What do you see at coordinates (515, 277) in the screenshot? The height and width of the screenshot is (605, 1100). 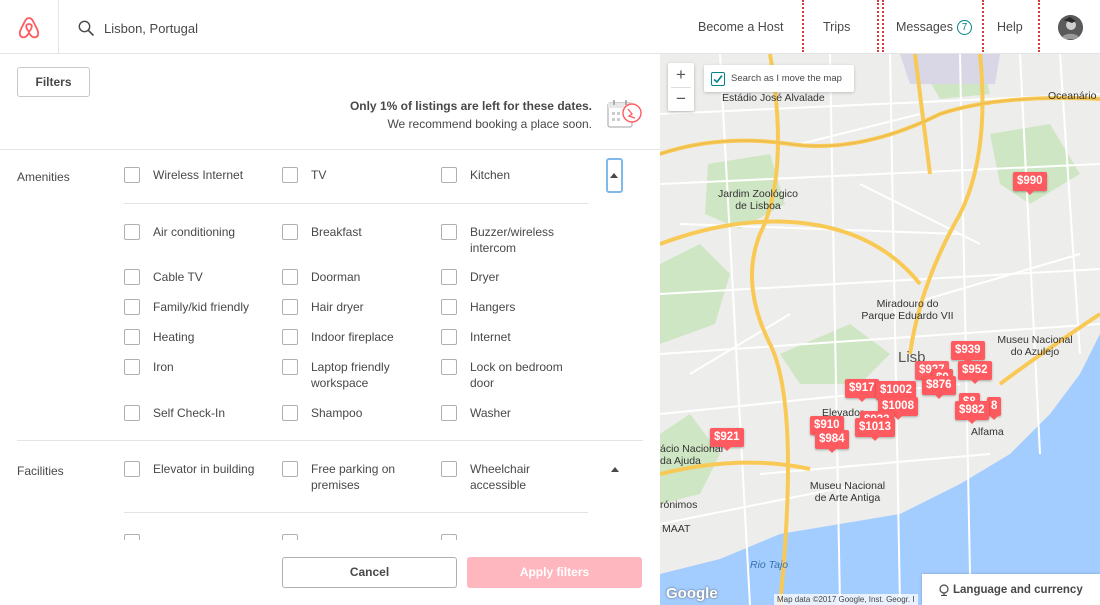 I see `amenity-option: Dryer` at bounding box center [515, 277].